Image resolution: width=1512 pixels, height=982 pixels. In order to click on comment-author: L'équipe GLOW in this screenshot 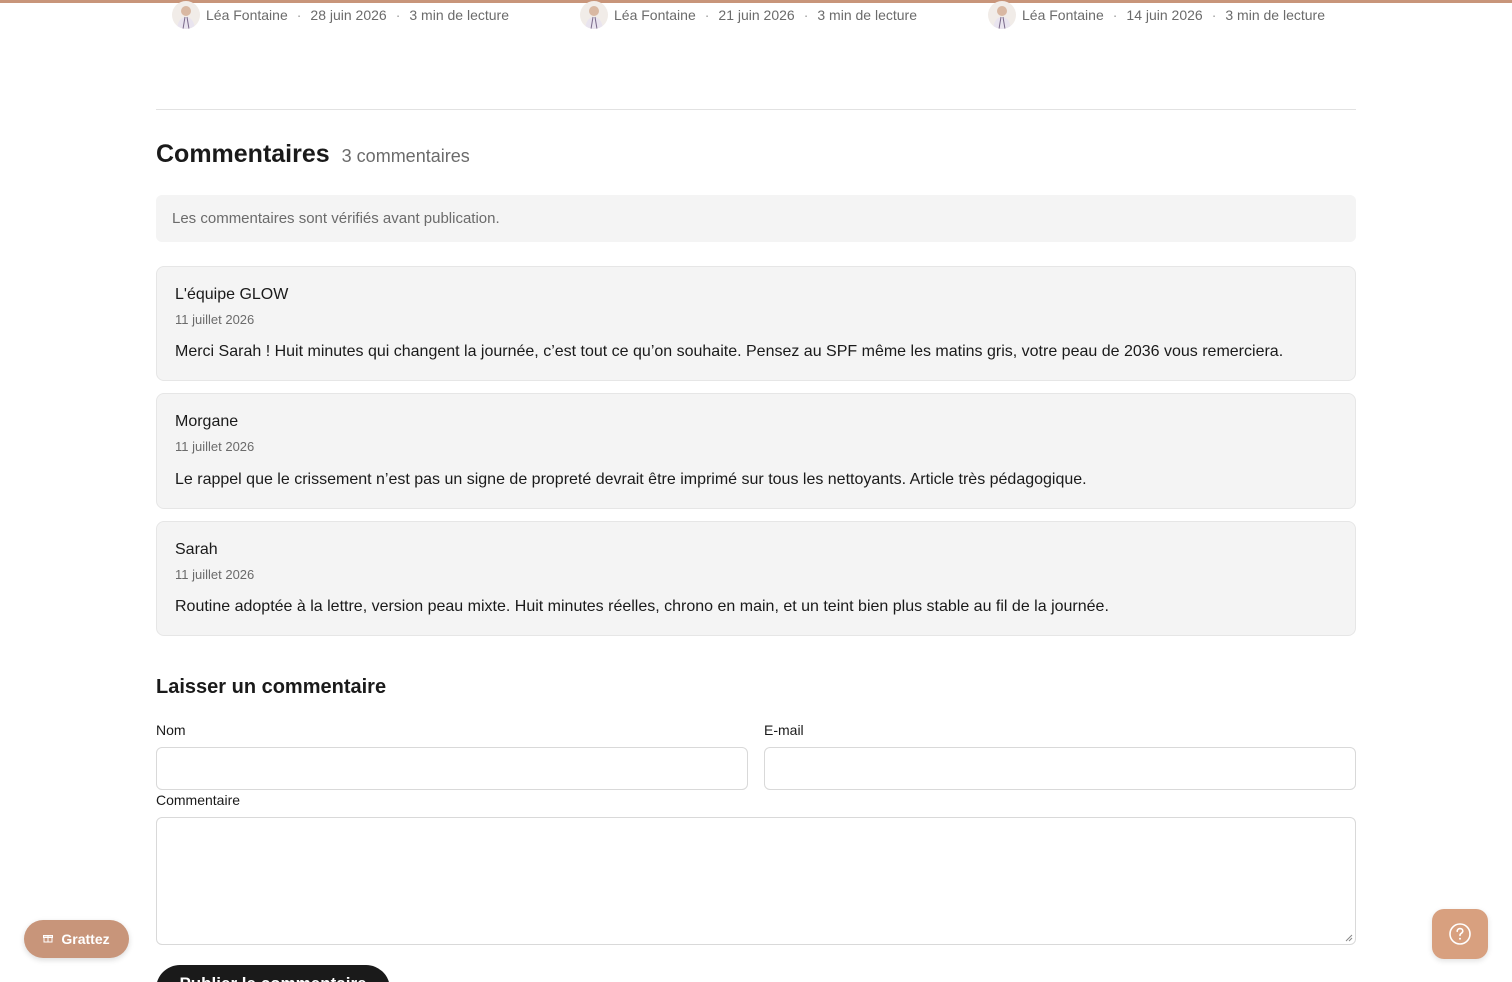, I will do `click(232, 294)`.